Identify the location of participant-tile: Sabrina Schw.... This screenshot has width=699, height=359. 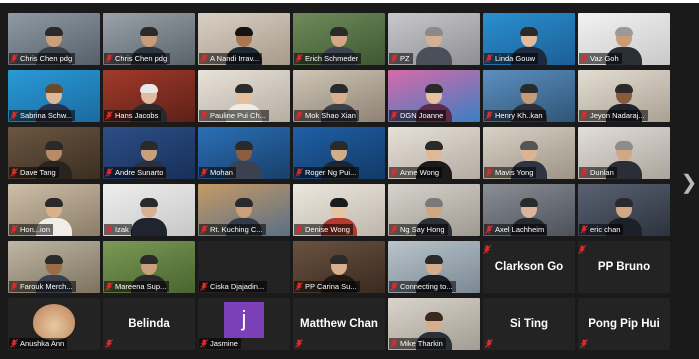
(54, 96).